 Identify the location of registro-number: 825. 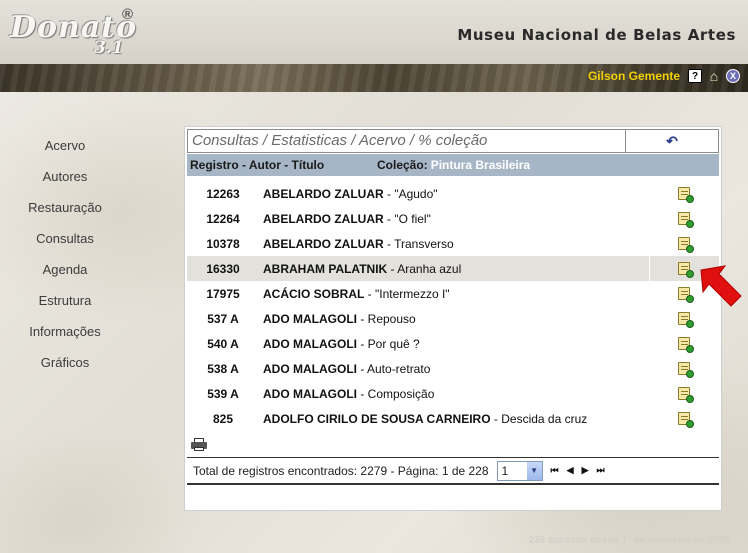
(223, 418).